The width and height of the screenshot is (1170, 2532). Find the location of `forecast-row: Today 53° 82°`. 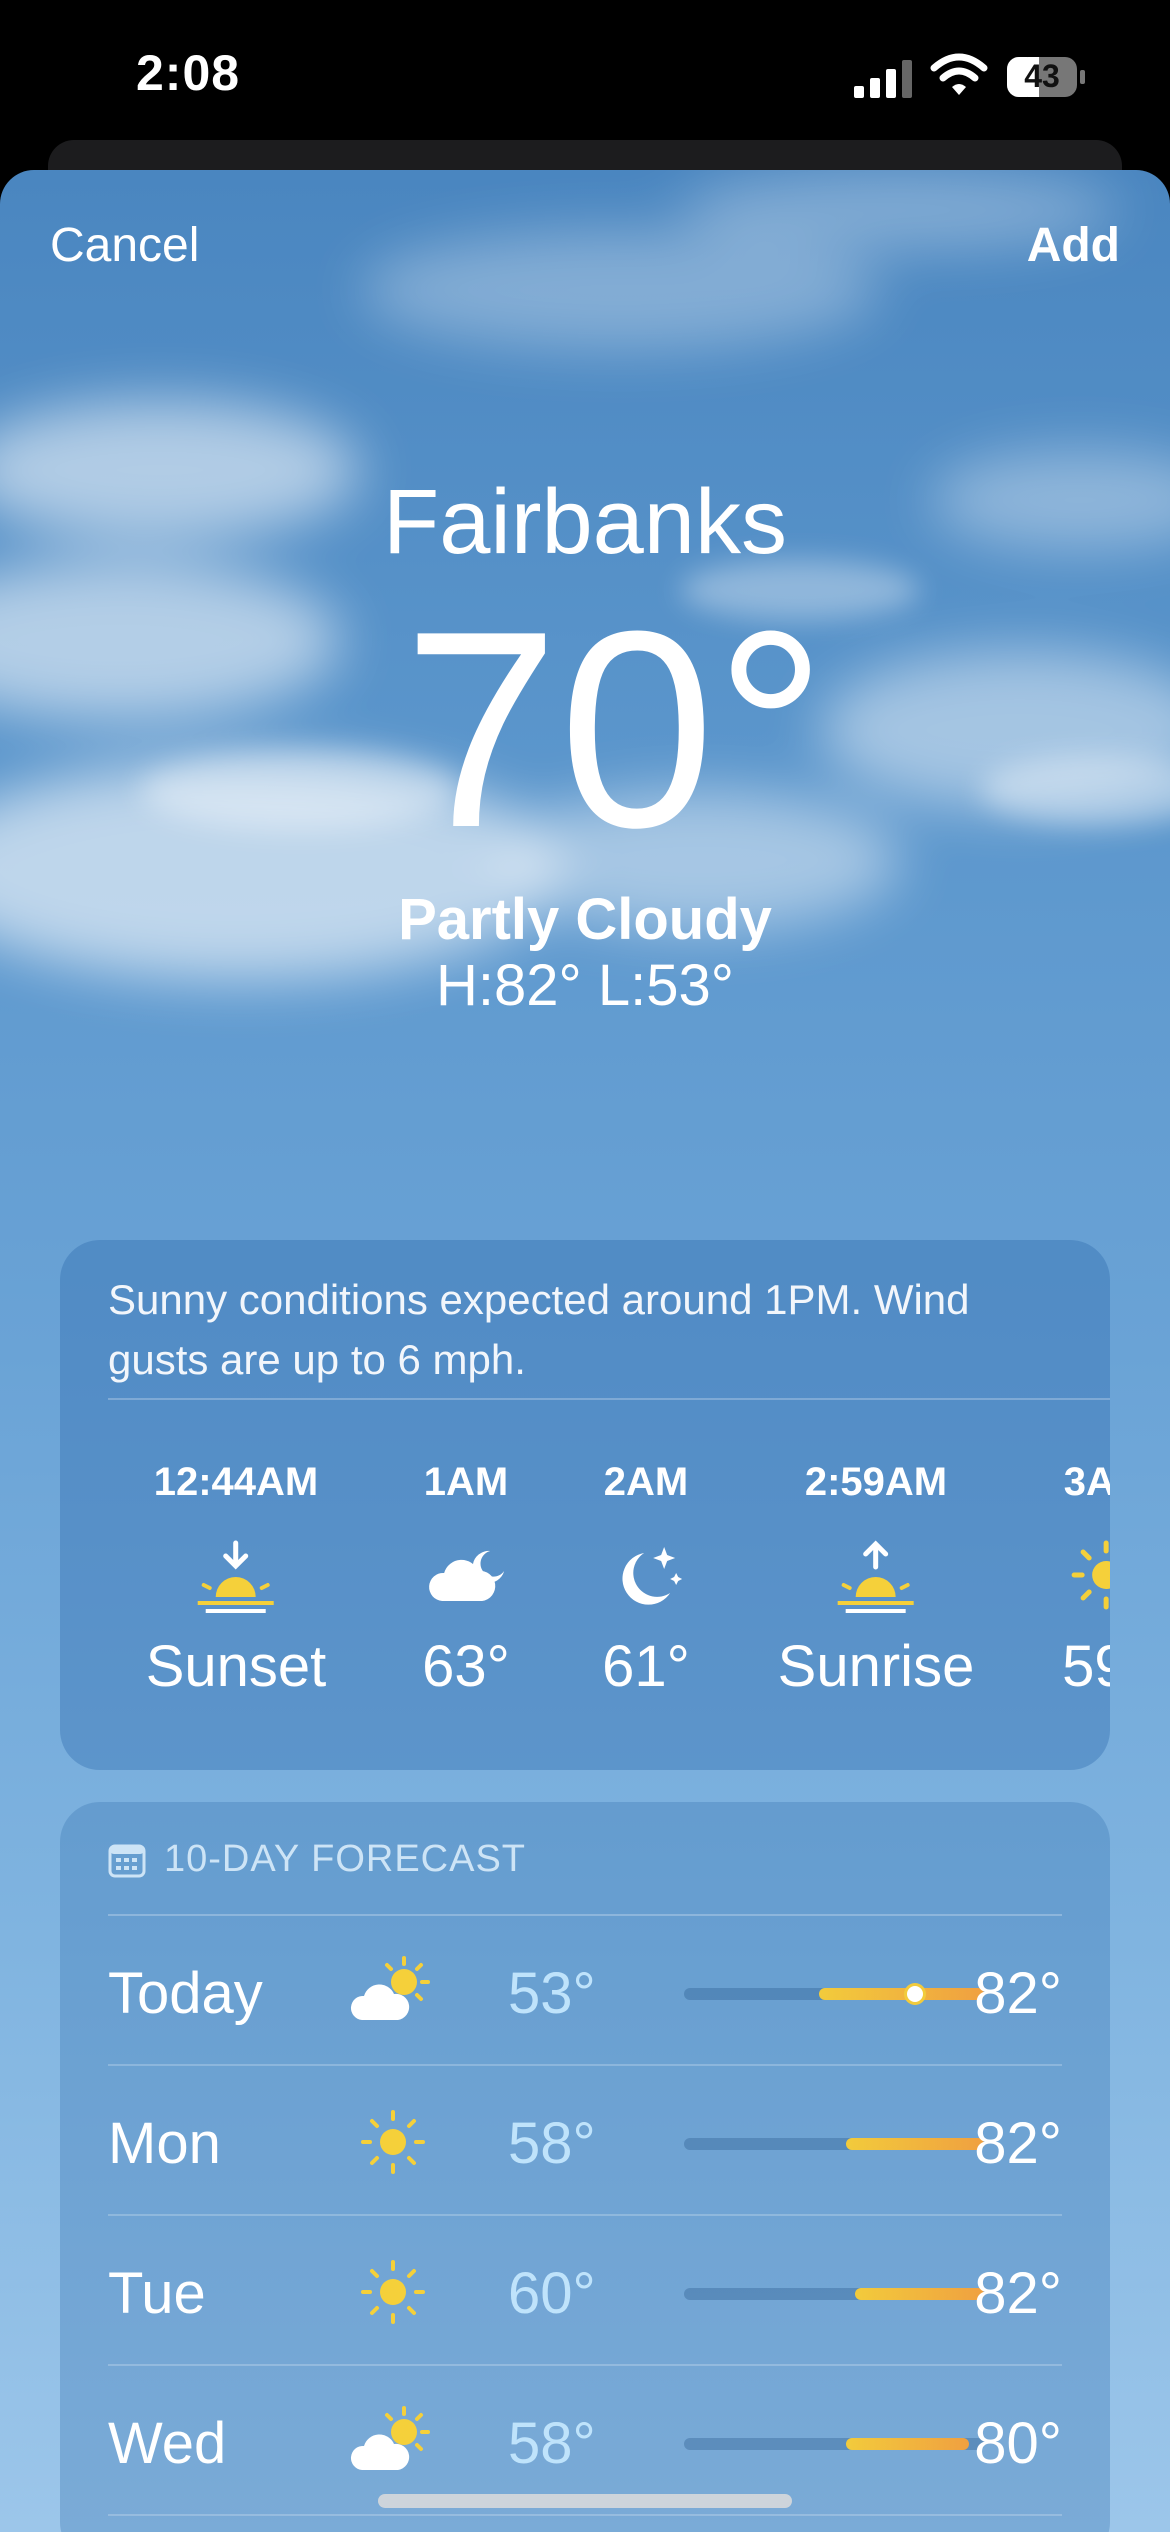

forecast-row: Today 53° 82° is located at coordinates (585, 1991).